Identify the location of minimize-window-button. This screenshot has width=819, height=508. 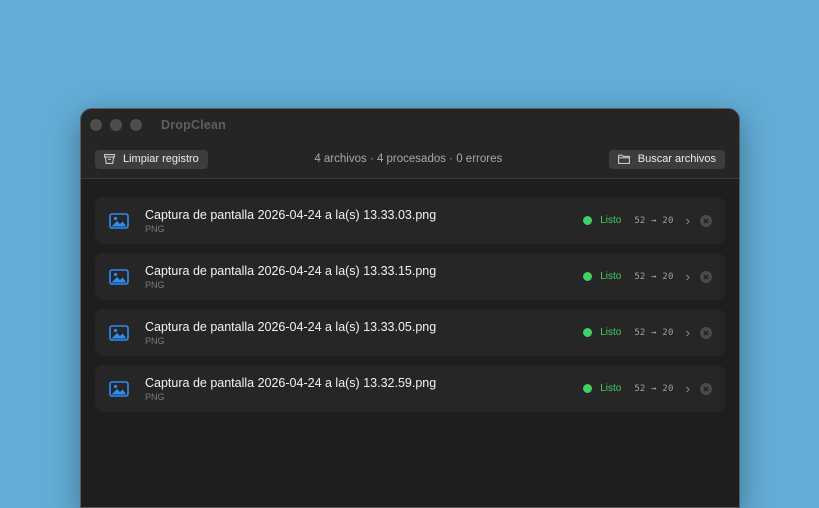
(116, 124).